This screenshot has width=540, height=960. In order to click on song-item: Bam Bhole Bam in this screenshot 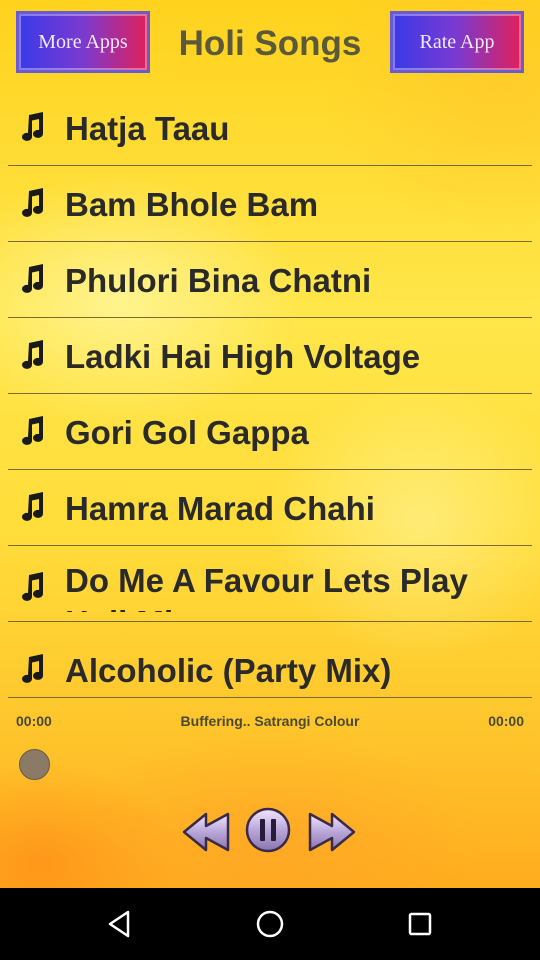, I will do `click(270, 204)`.